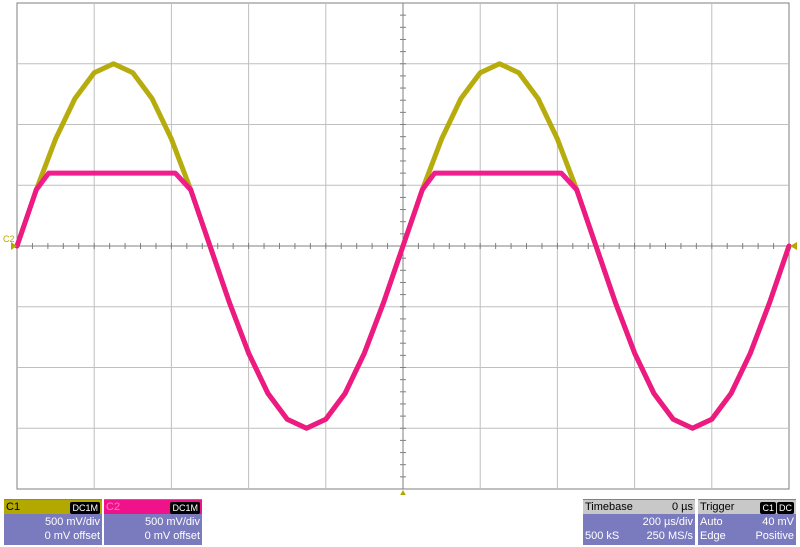  Describe the element at coordinates (747, 522) in the screenshot. I see `trigger-descriptor: Trigger C1 DC Auto 40 mV Edge Positive` at that location.